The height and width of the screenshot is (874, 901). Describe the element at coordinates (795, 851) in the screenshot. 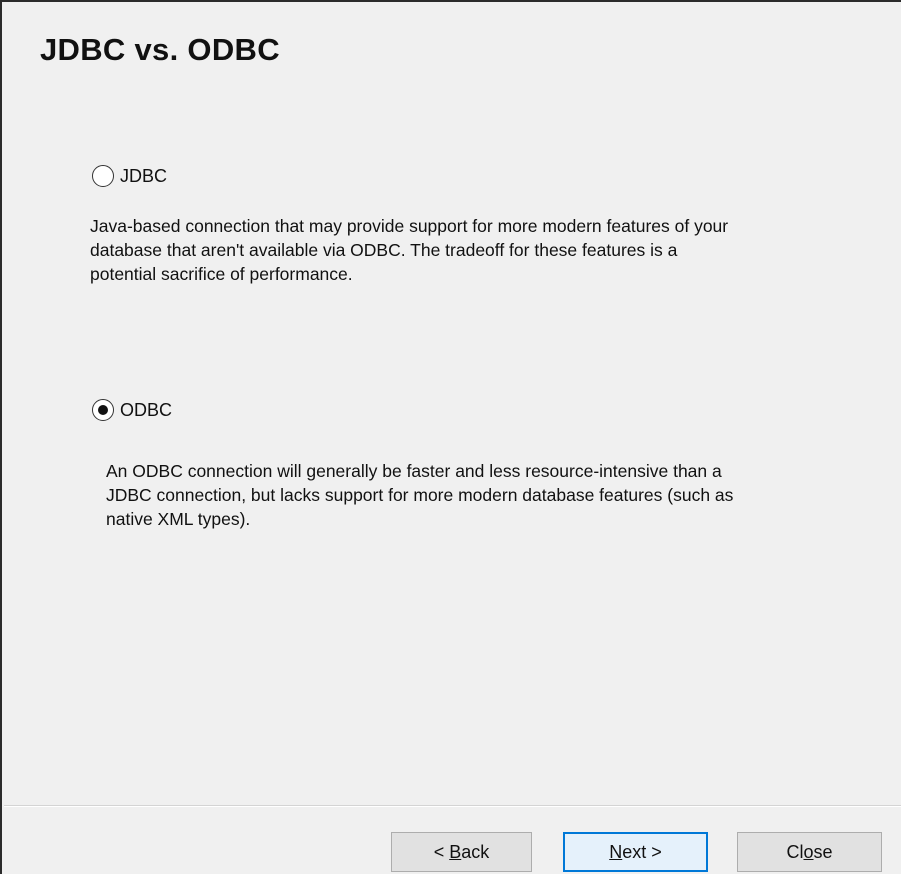

I see `close-button-prefix: Cl` at that location.